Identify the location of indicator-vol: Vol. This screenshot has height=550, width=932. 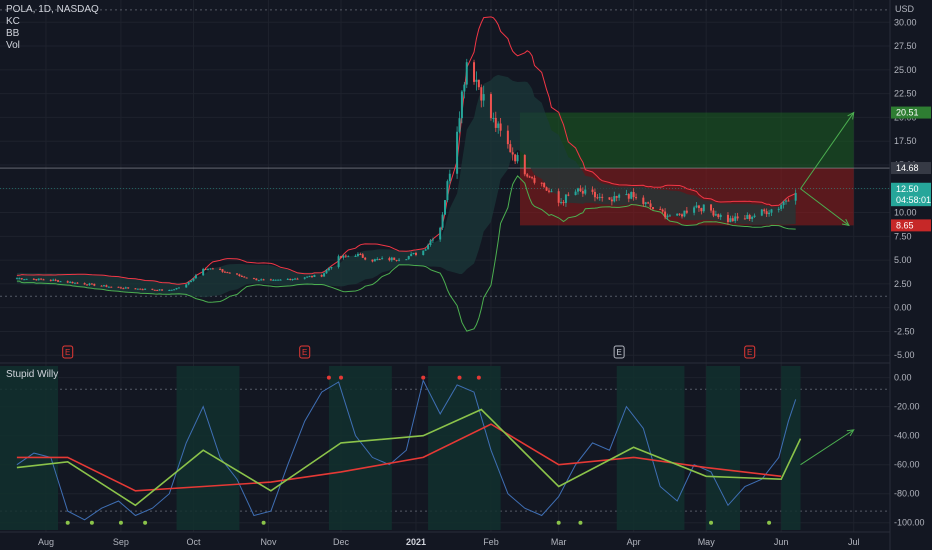
(52, 46).